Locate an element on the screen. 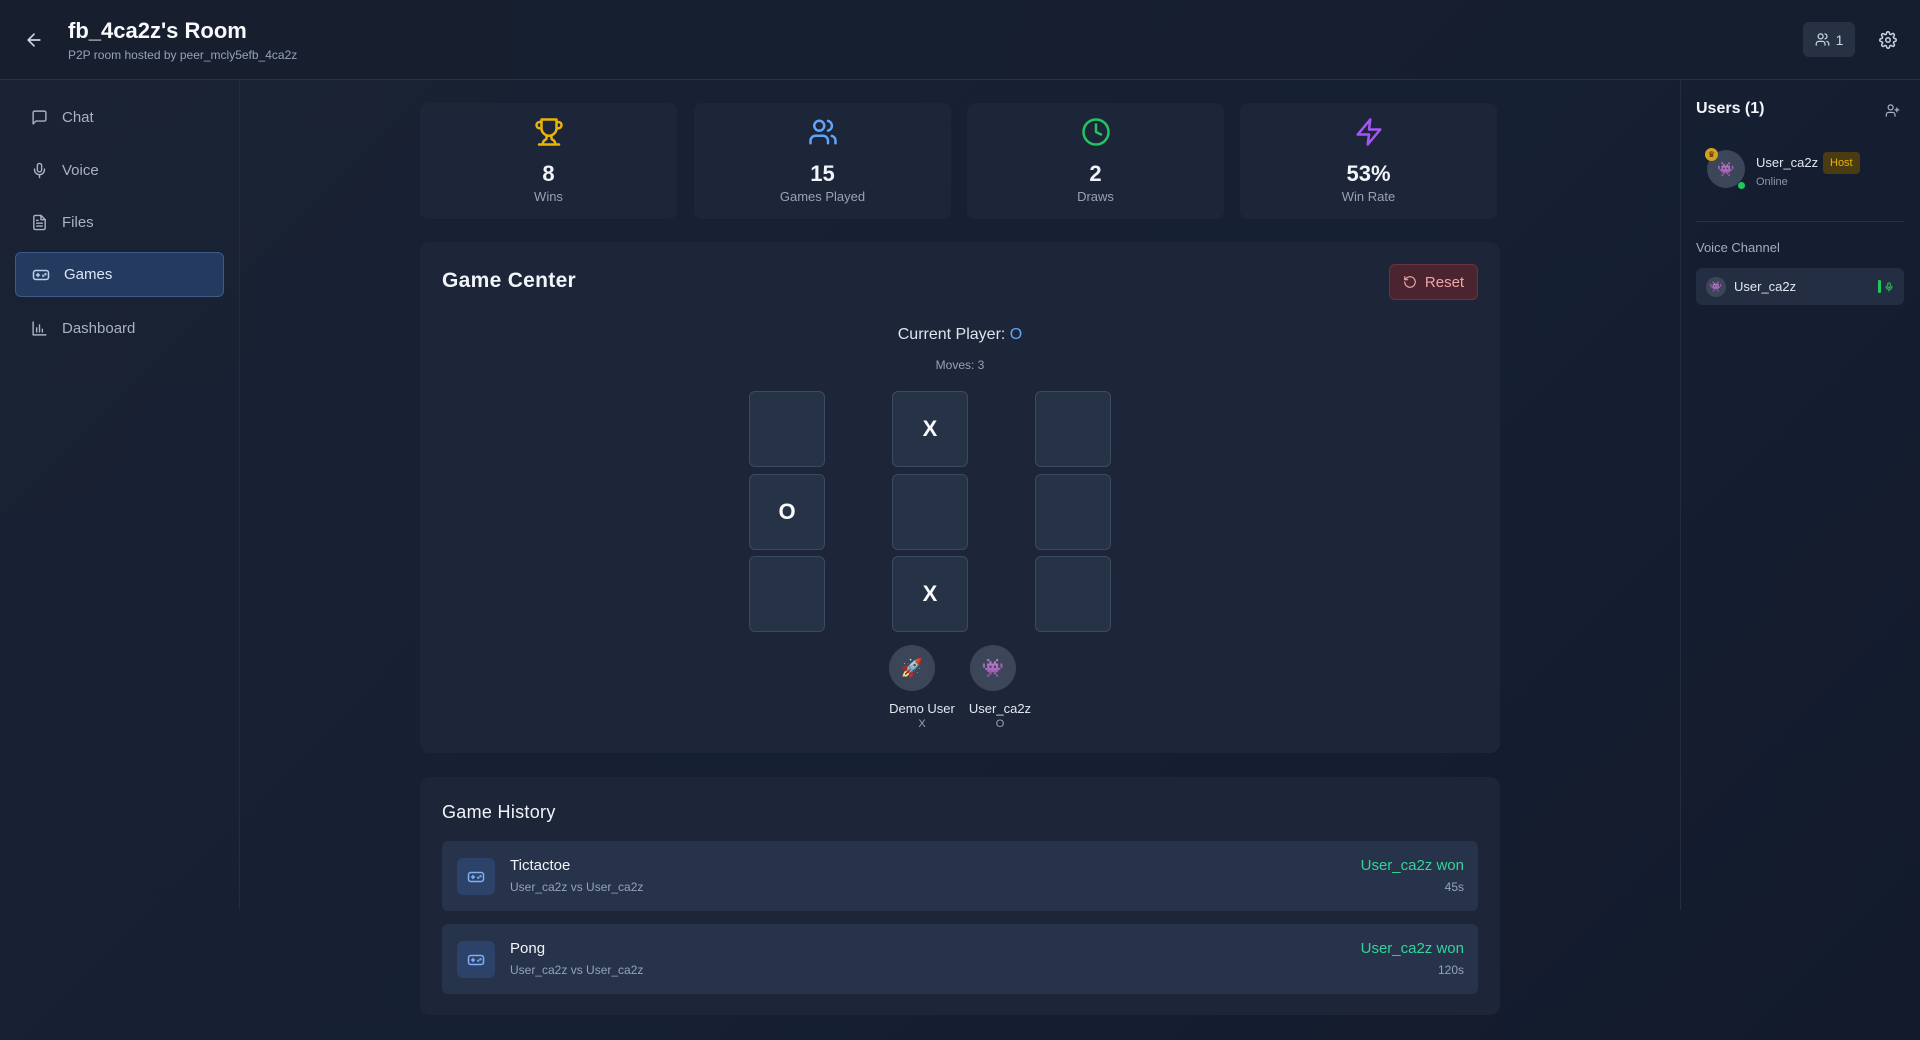  voice-user-name: User_ca2z is located at coordinates (1765, 286).